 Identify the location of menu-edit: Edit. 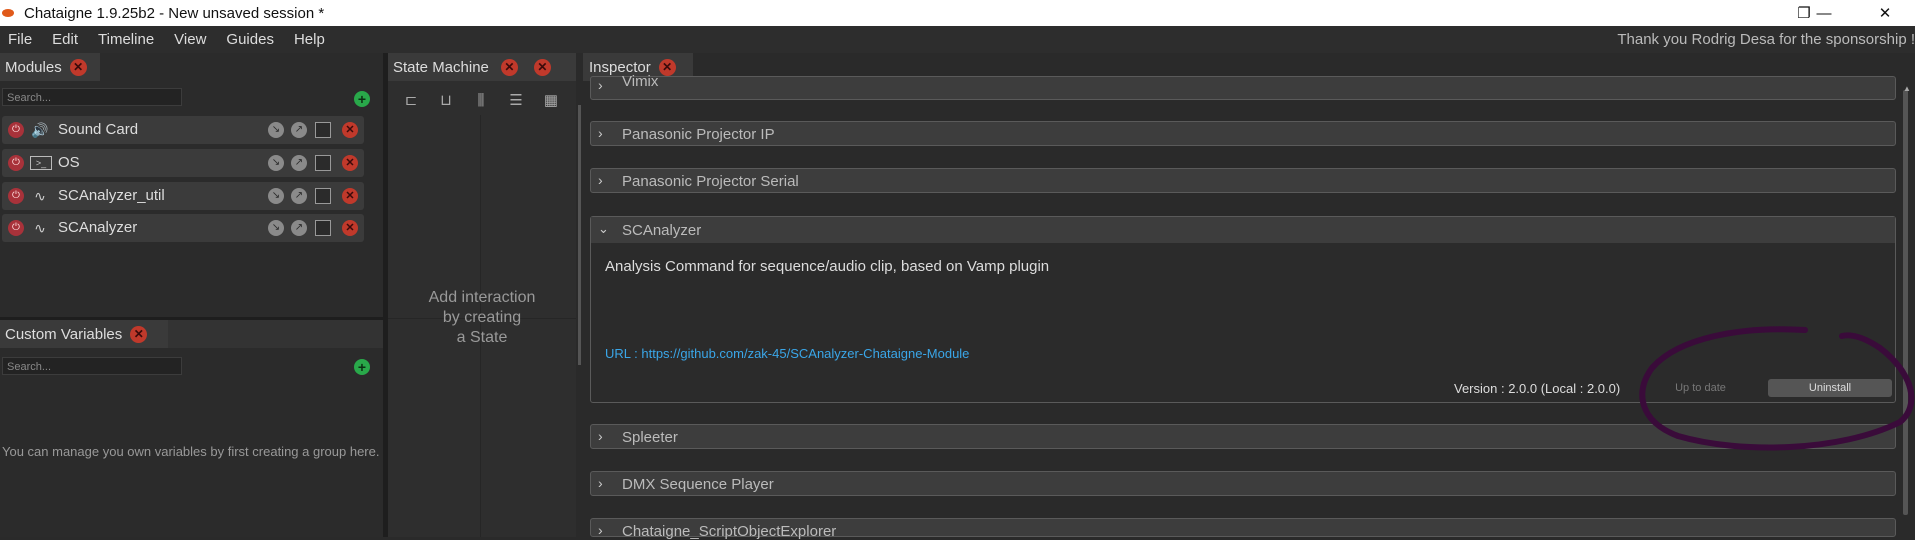
(65, 39).